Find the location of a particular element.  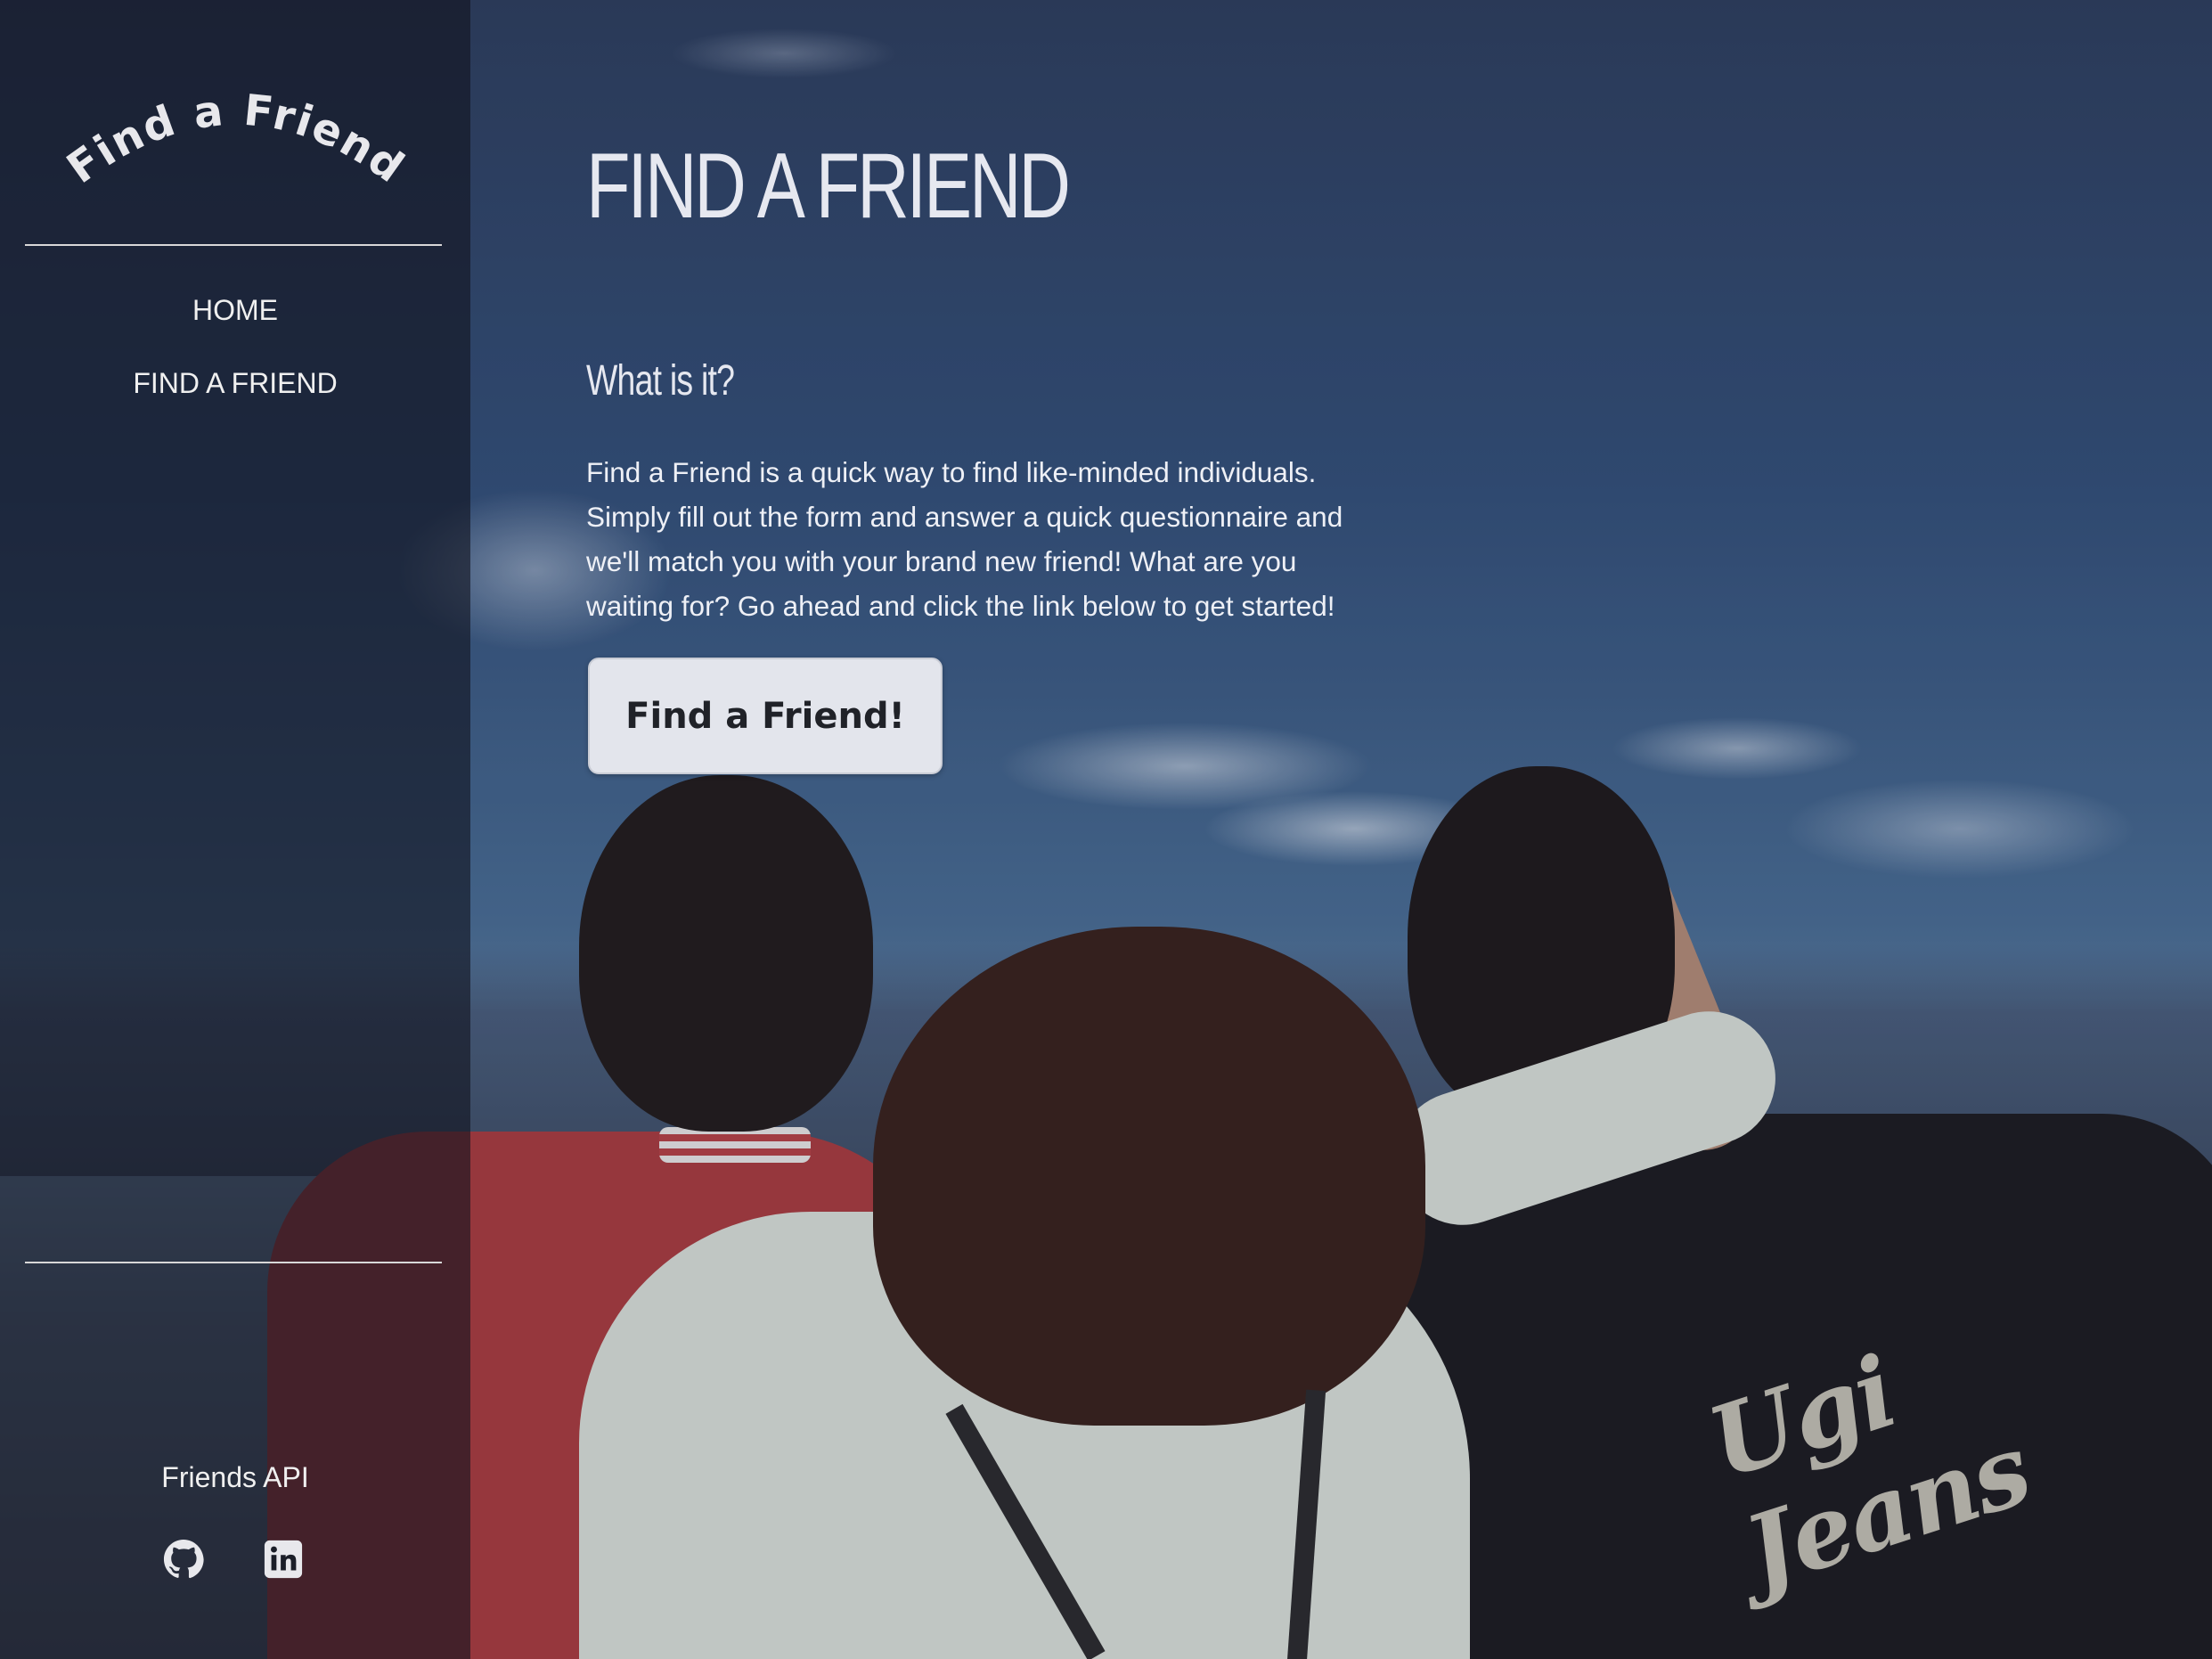

section-heading: What is it? is located at coordinates (660, 381).